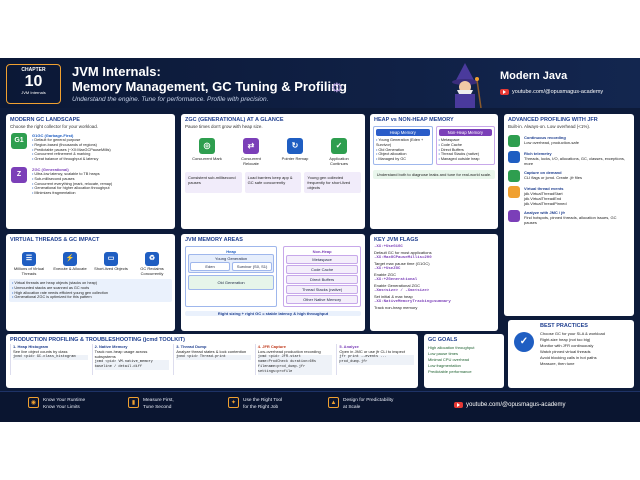  What do you see at coordinates (322, 269) in the screenshot?
I see `nonheap-area: Code Cache` at bounding box center [322, 269].